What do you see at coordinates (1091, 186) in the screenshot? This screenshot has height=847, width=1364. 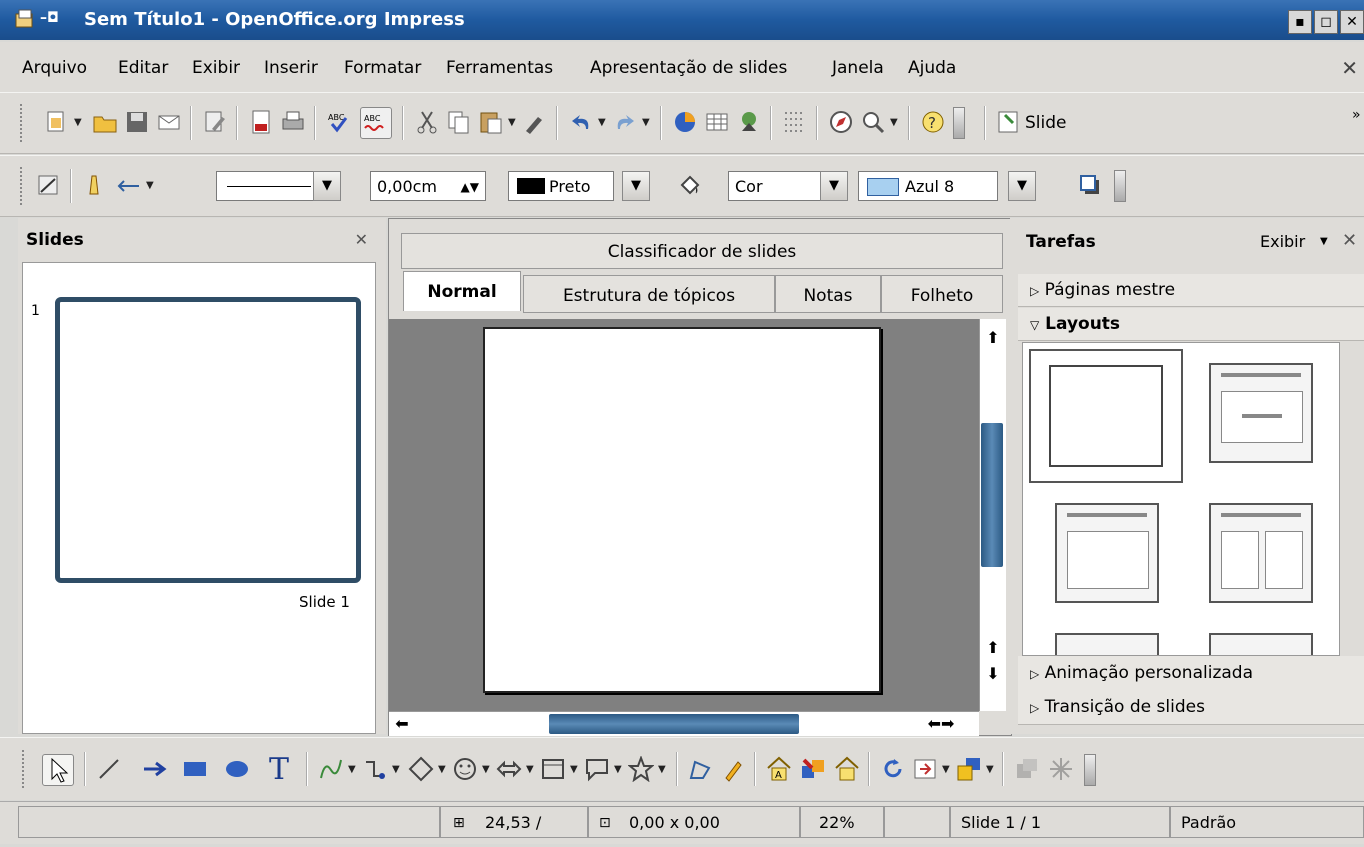 I see `shadow-icon` at bounding box center [1091, 186].